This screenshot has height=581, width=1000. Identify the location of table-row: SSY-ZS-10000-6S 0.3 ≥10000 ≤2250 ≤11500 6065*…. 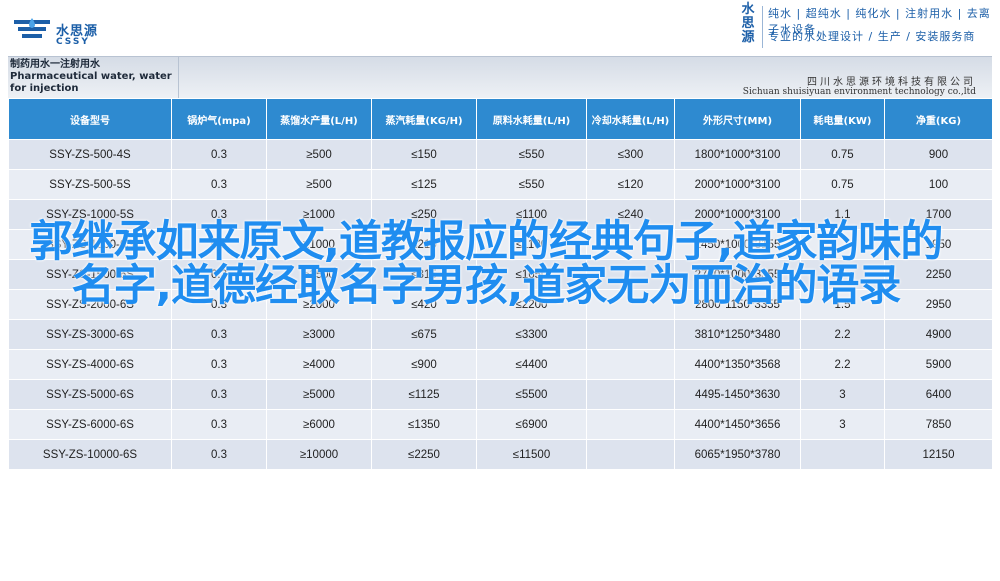
(500, 454).